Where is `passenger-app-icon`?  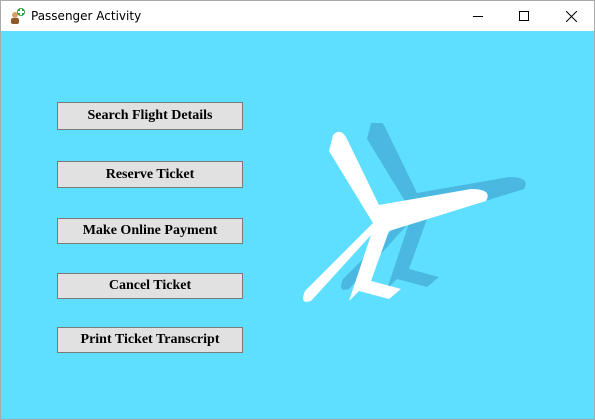
passenger-app-icon is located at coordinates (18, 16).